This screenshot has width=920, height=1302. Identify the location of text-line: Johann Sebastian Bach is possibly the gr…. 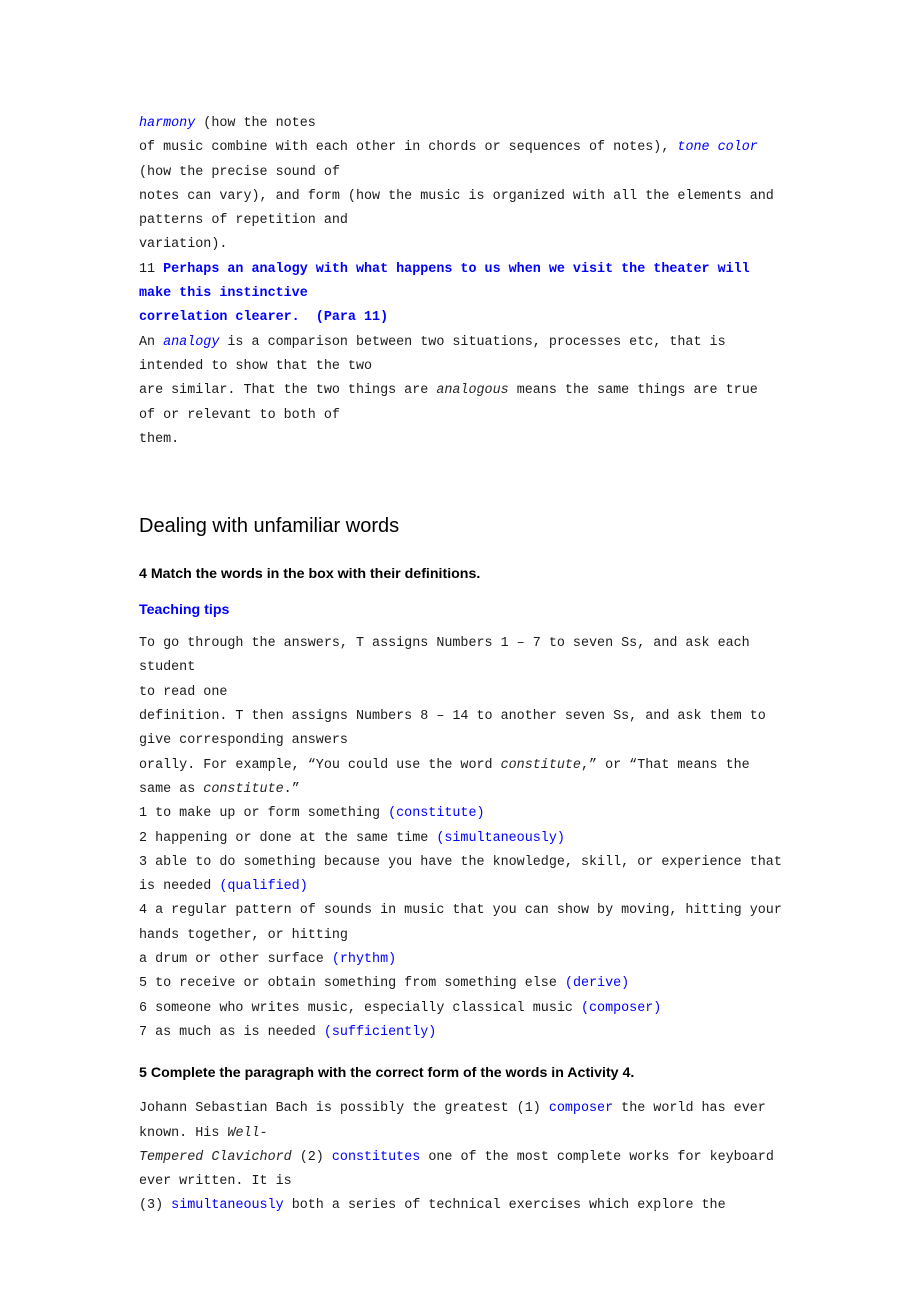
(461, 1109).